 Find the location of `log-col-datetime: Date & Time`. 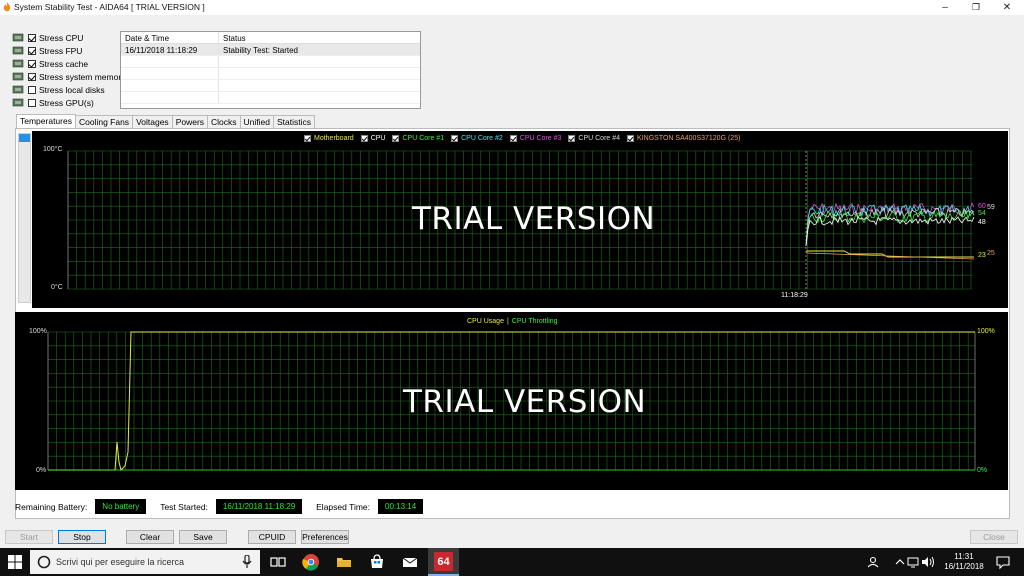

log-col-datetime: Date & Time is located at coordinates (170, 37).